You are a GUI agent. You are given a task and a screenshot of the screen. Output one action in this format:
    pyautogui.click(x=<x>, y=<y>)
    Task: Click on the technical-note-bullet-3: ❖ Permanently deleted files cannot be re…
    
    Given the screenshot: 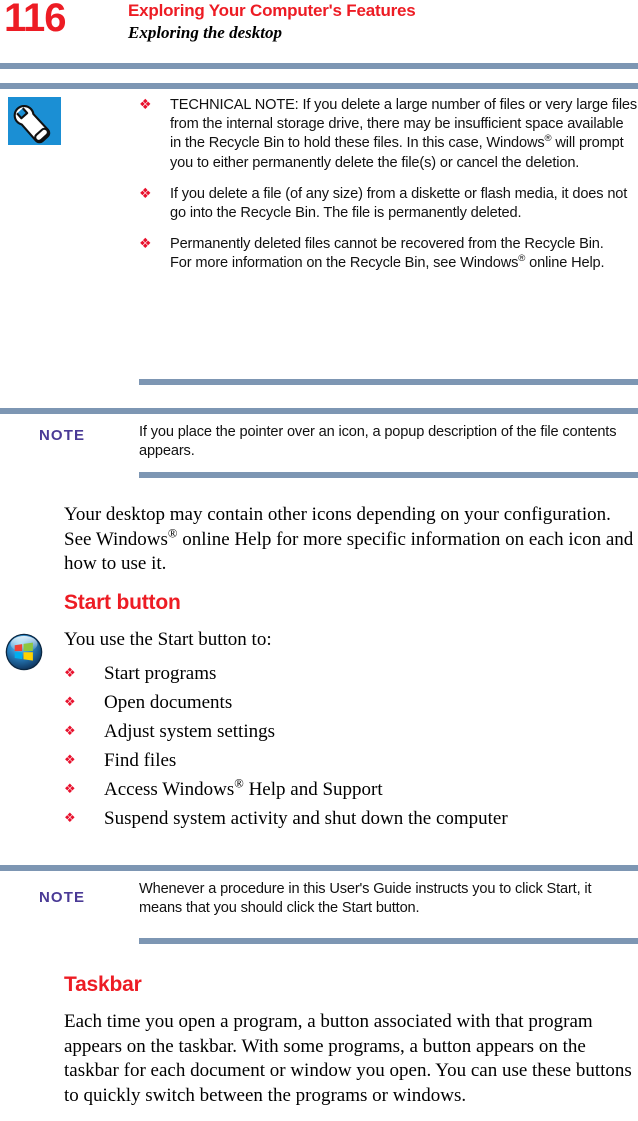 What is the action you would take?
    pyautogui.click(x=388, y=254)
    